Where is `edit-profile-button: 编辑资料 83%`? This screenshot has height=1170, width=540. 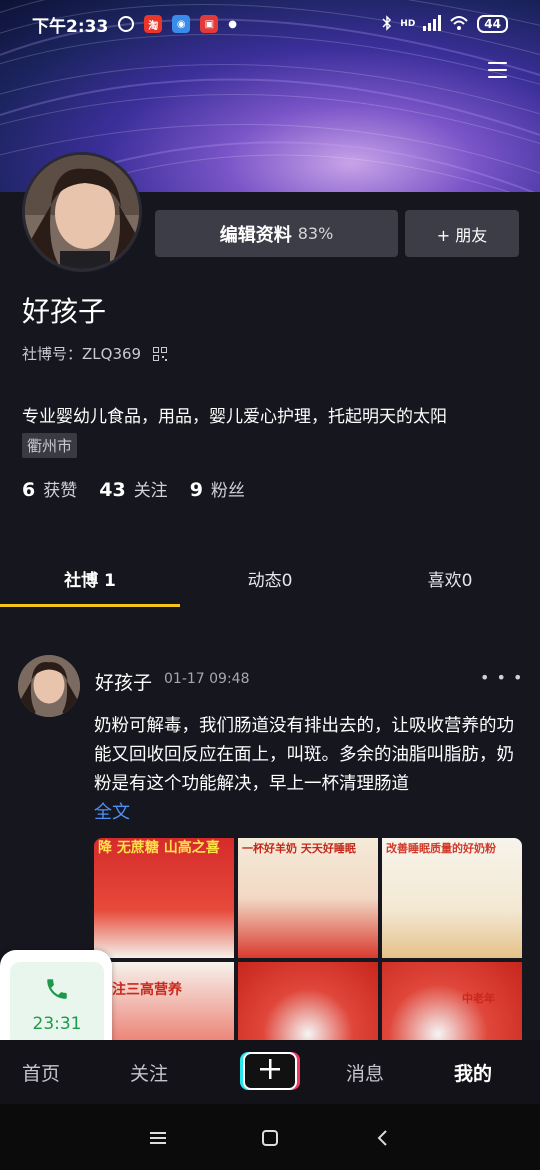
edit-profile-button: 编辑资料 83% is located at coordinates (276, 233).